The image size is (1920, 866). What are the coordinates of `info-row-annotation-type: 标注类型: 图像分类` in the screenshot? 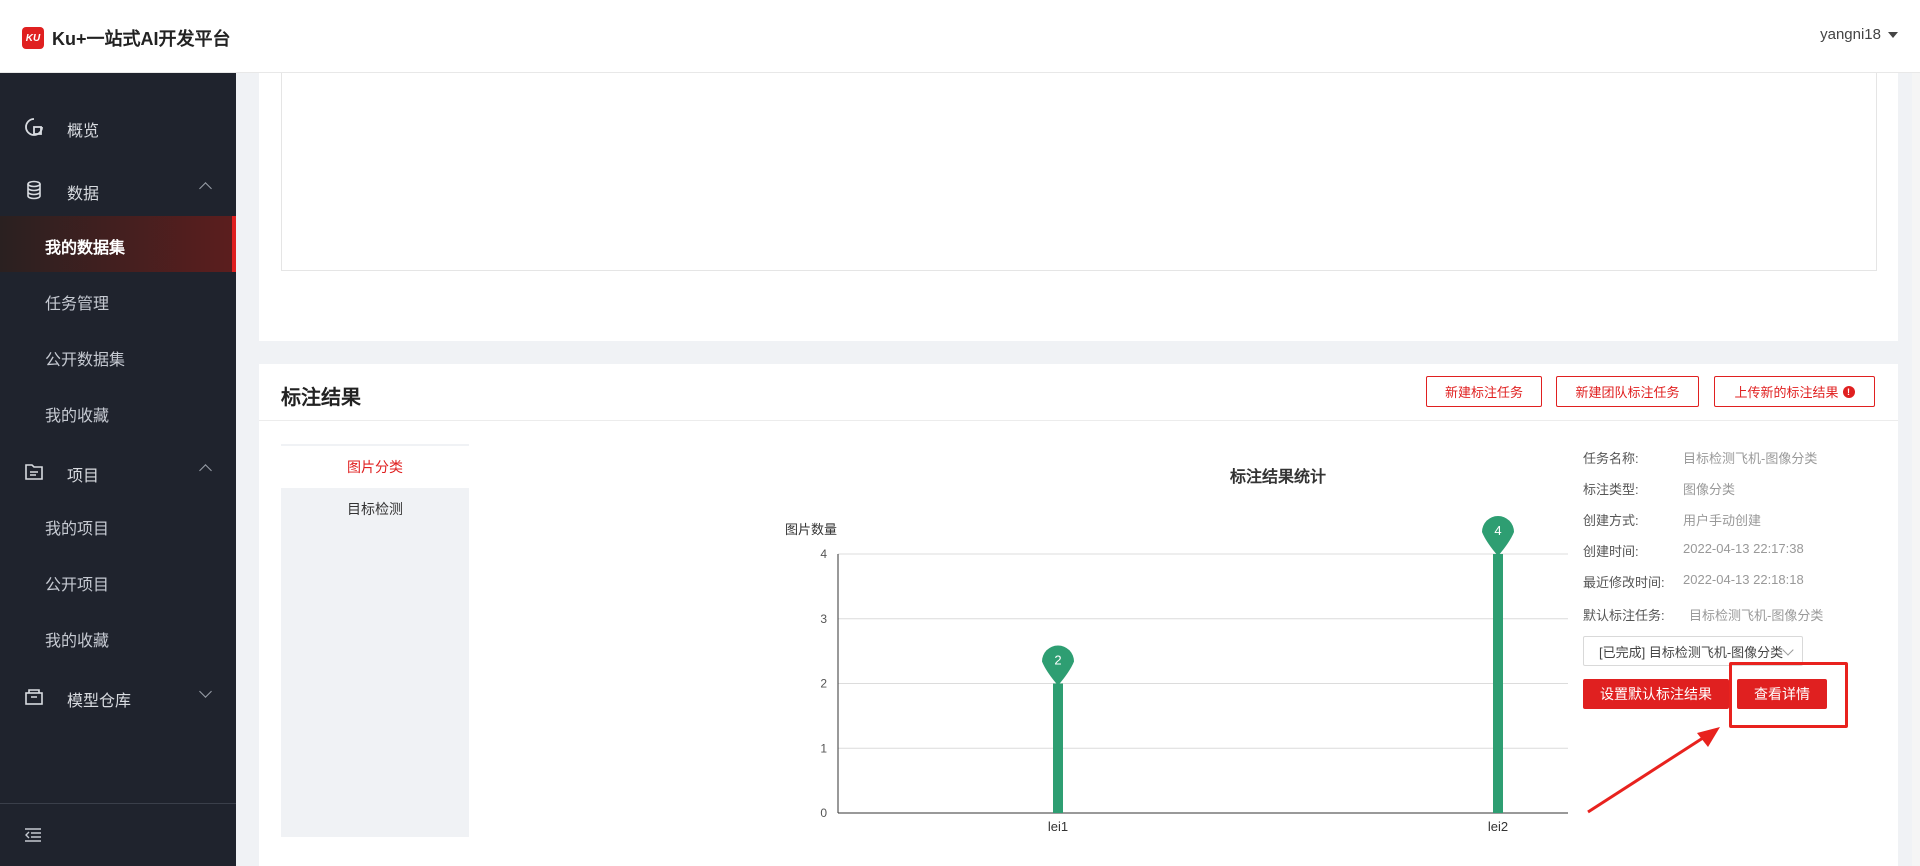 It's located at (1743, 489).